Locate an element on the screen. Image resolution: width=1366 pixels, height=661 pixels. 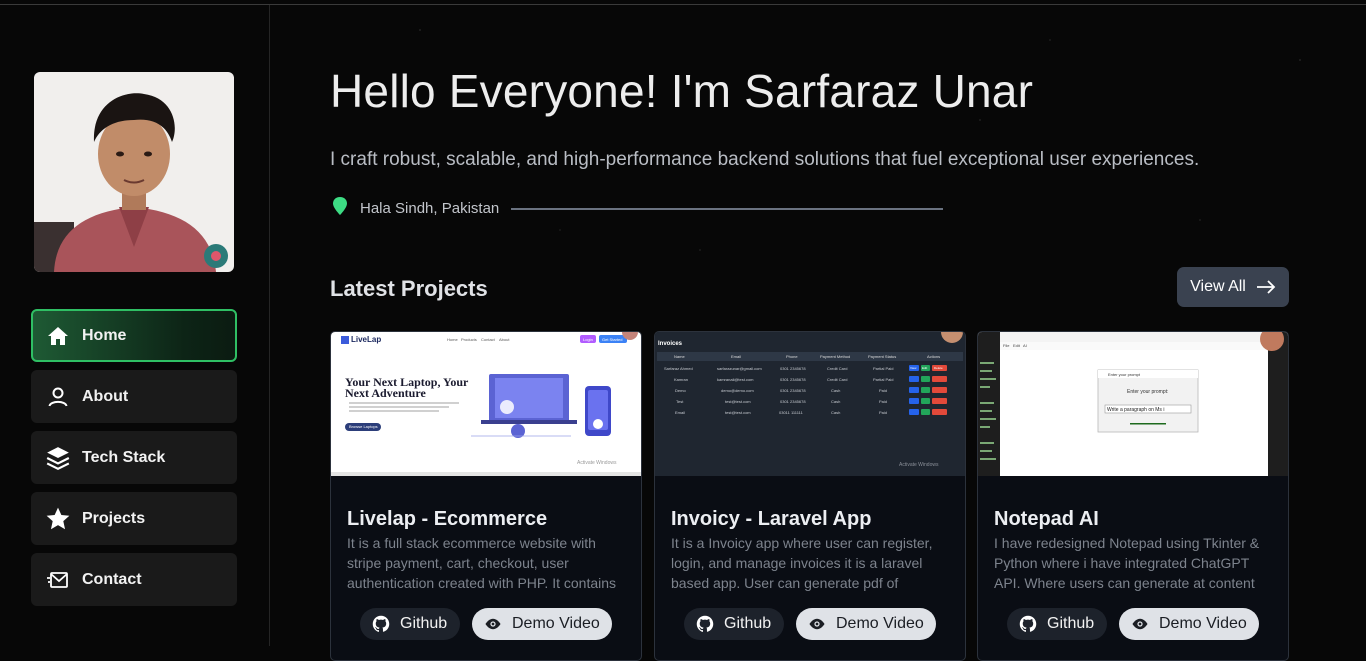
thumb-cell: Demo is located at coordinates (680, 390).